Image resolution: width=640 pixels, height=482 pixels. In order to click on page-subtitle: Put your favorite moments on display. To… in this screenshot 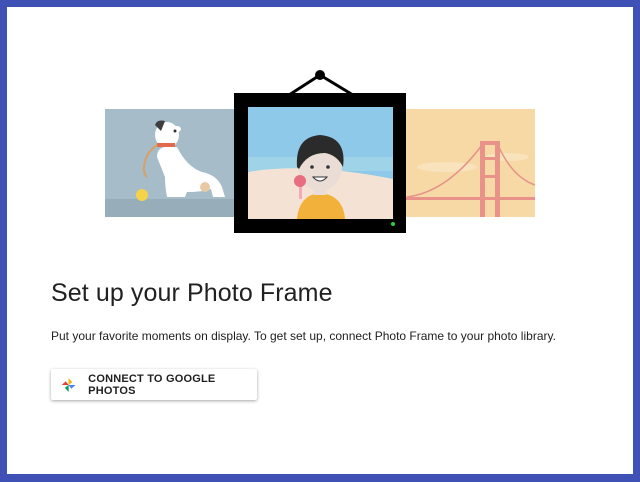, I will do `click(303, 336)`.